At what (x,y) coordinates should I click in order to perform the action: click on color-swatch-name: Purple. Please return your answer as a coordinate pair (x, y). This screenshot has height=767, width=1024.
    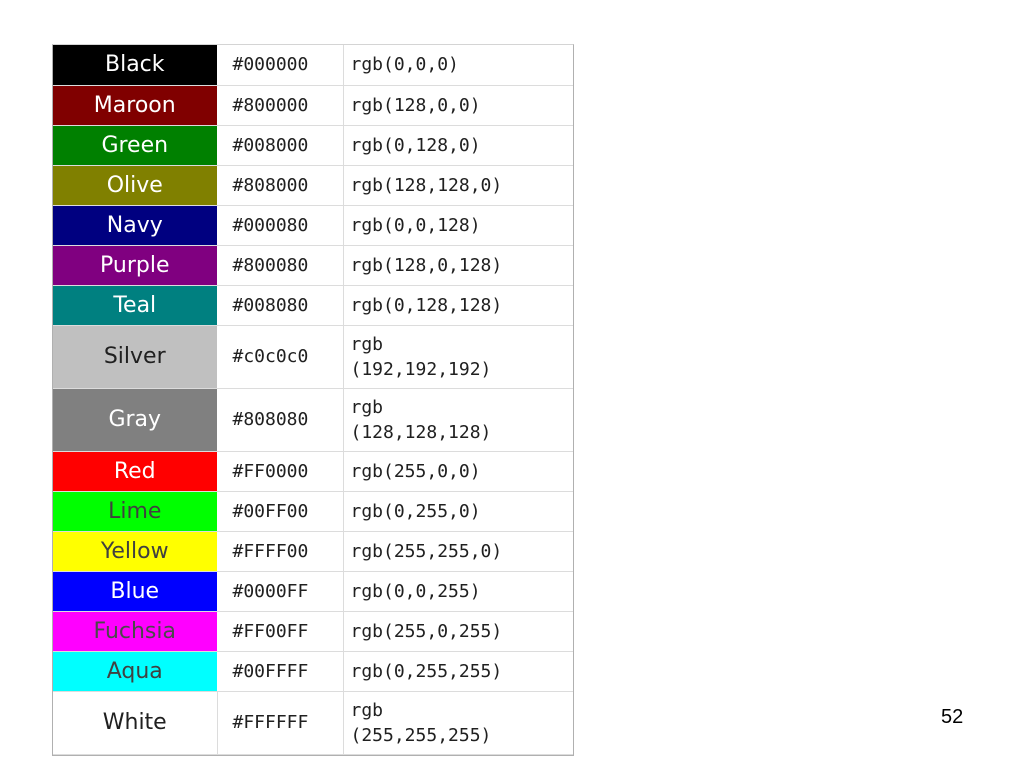
    Looking at the image, I should click on (135, 265).